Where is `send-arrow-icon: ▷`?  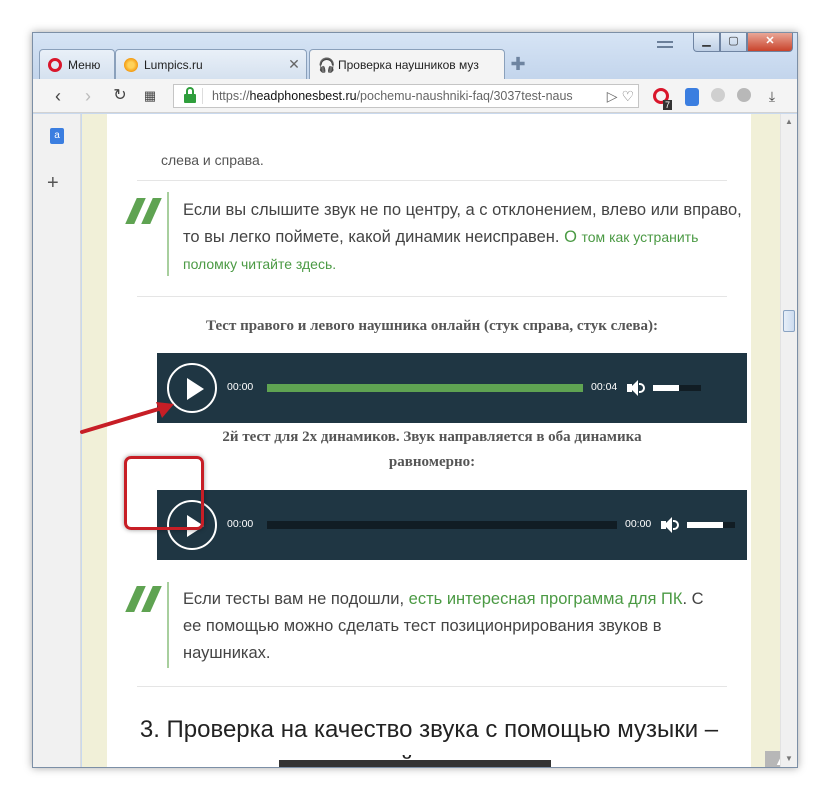
send-arrow-icon: ▷ is located at coordinates (612, 96).